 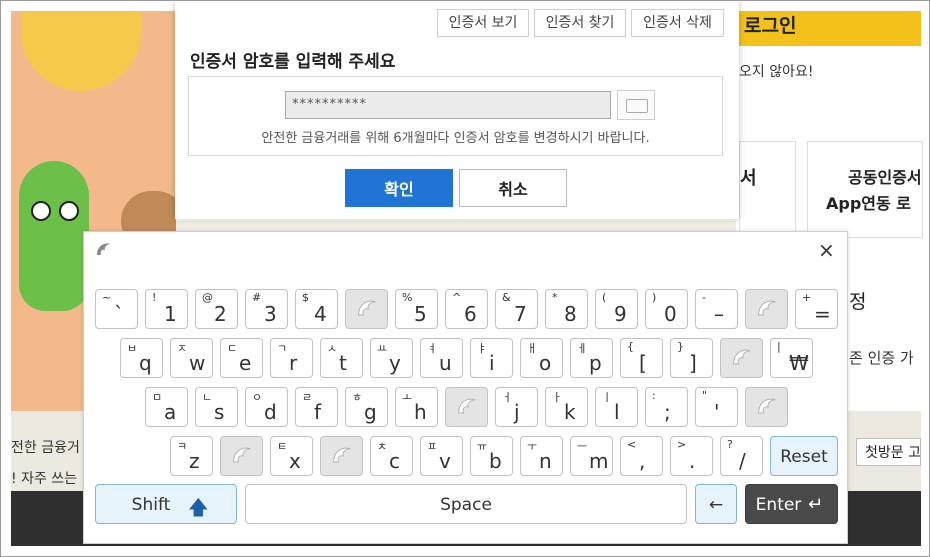 I want to click on key-main-char: ,, so click(x=642, y=461).